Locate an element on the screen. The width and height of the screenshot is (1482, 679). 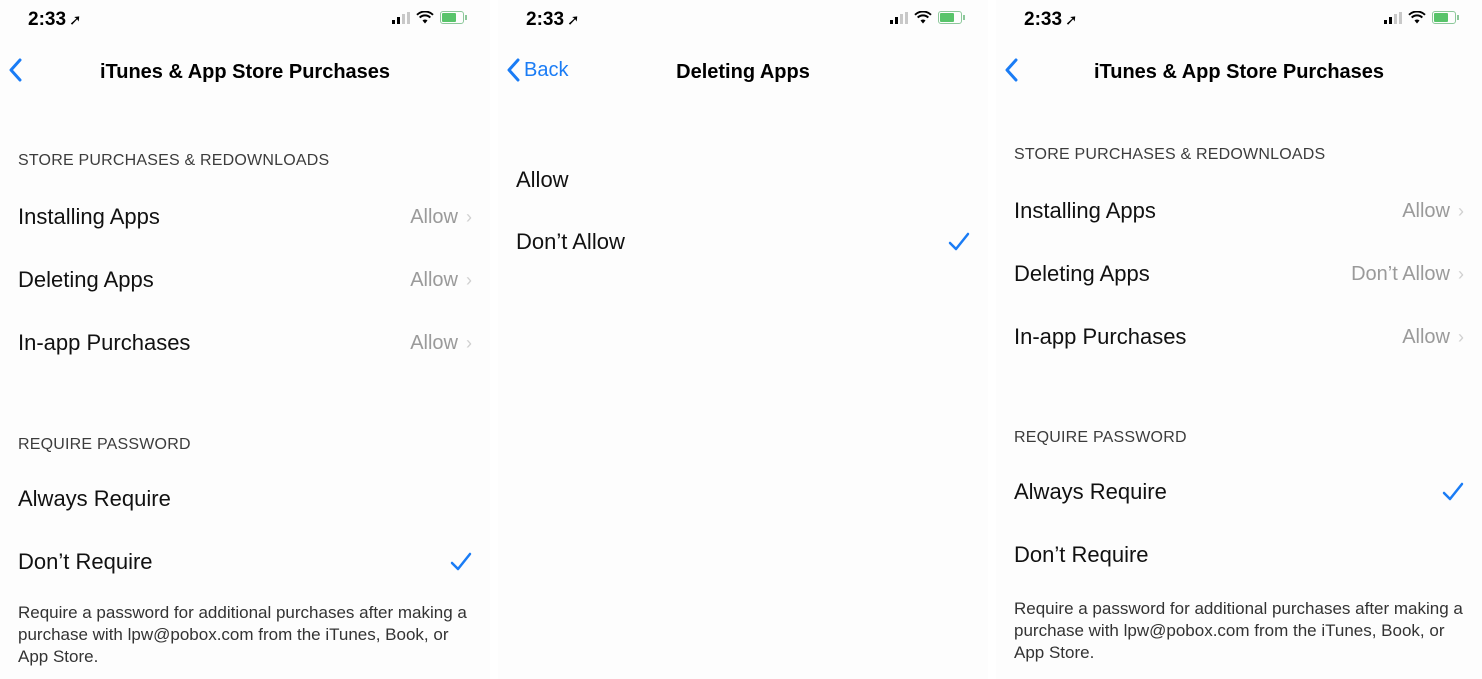
option-label: Allow is located at coordinates (542, 179).